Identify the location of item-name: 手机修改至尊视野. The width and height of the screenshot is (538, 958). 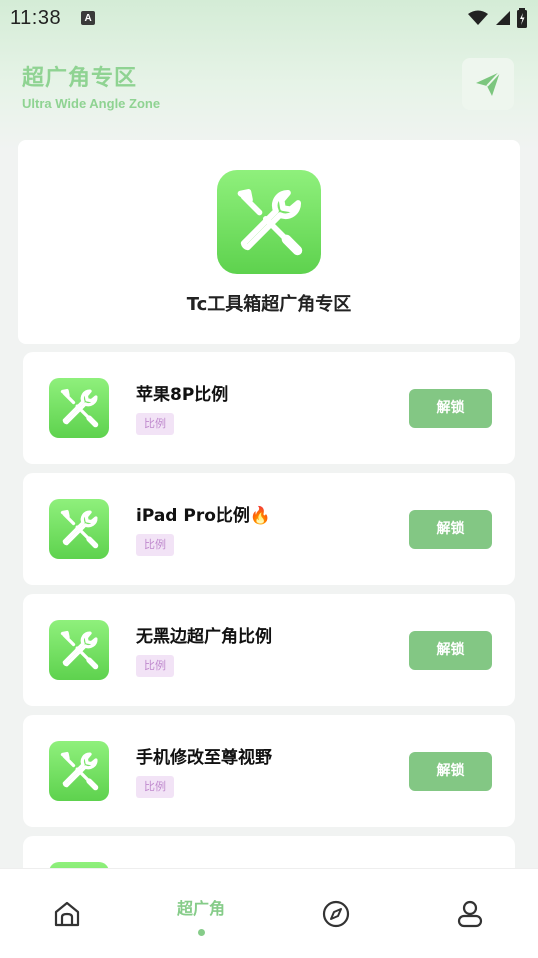
(204, 758).